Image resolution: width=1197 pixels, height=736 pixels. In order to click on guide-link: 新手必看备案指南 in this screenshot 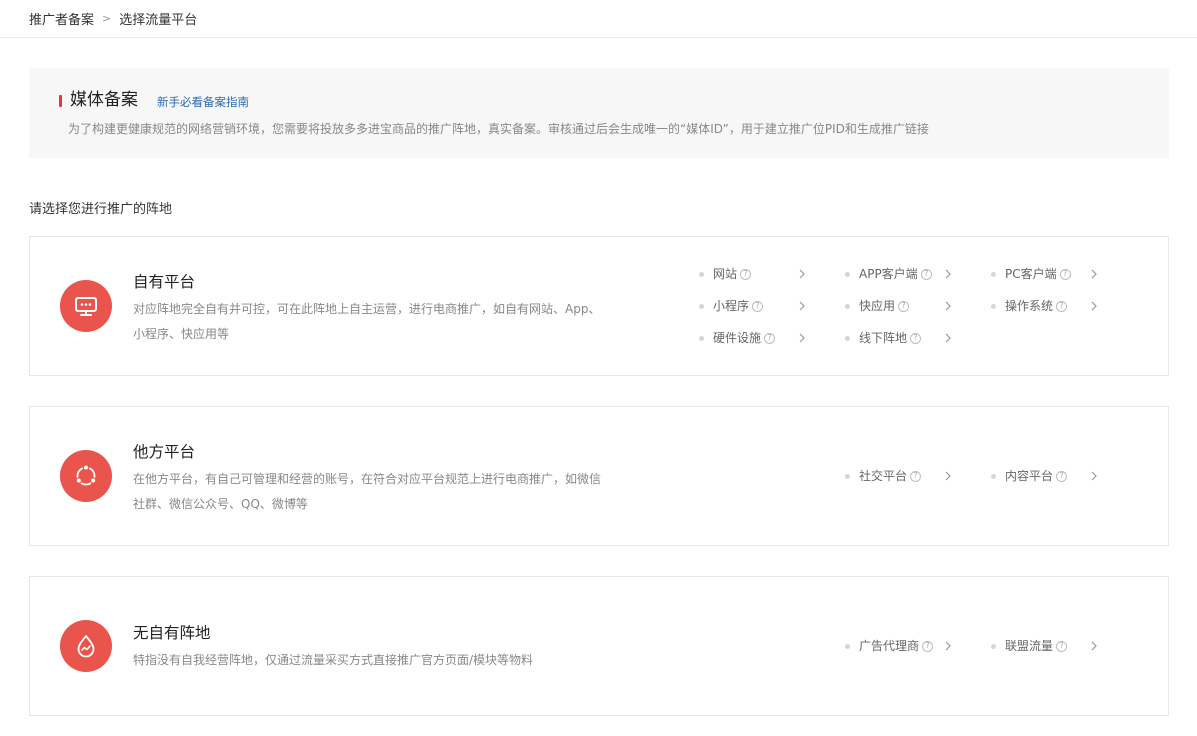, I will do `click(203, 102)`.